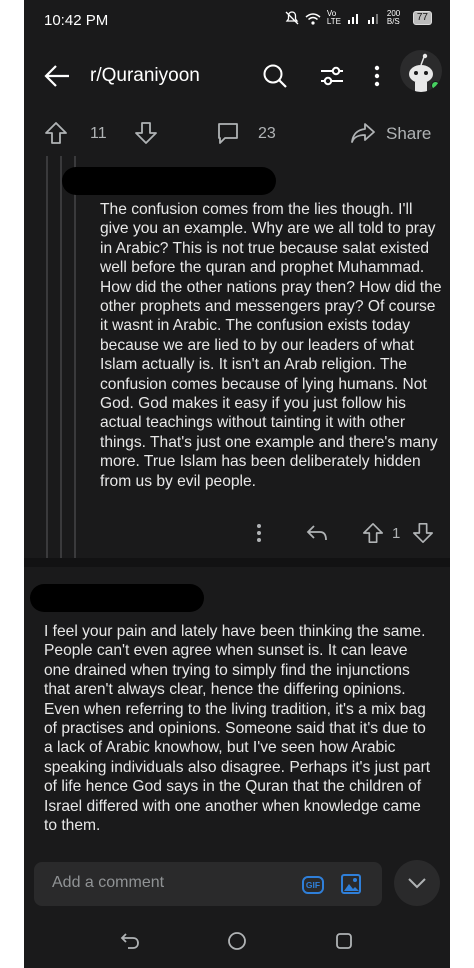 Image resolution: width=474 pixels, height=968 pixels. I want to click on comment-score: 1, so click(396, 533).